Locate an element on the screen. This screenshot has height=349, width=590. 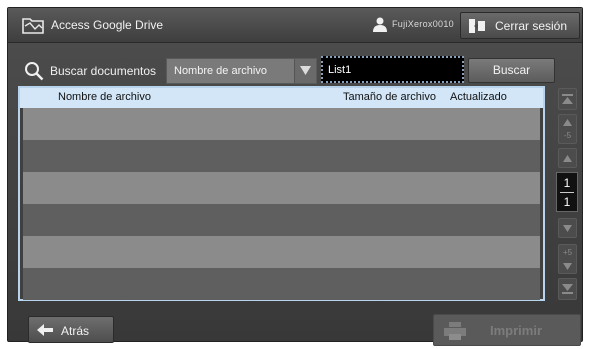
dropdown-selected-value: Nombre de archivo is located at coordinates (220, 71).